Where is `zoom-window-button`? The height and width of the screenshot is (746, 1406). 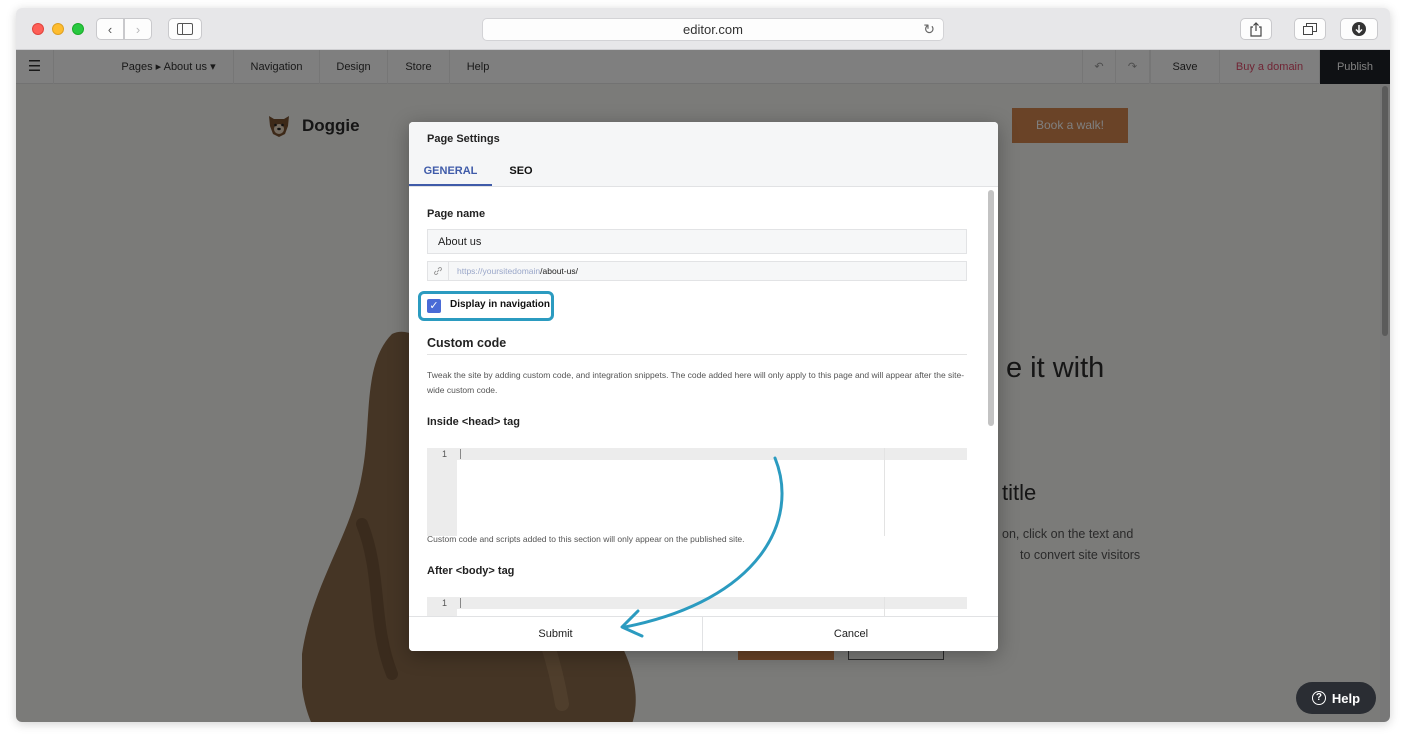 zoom-window-button is located at coordinates (78, 29).